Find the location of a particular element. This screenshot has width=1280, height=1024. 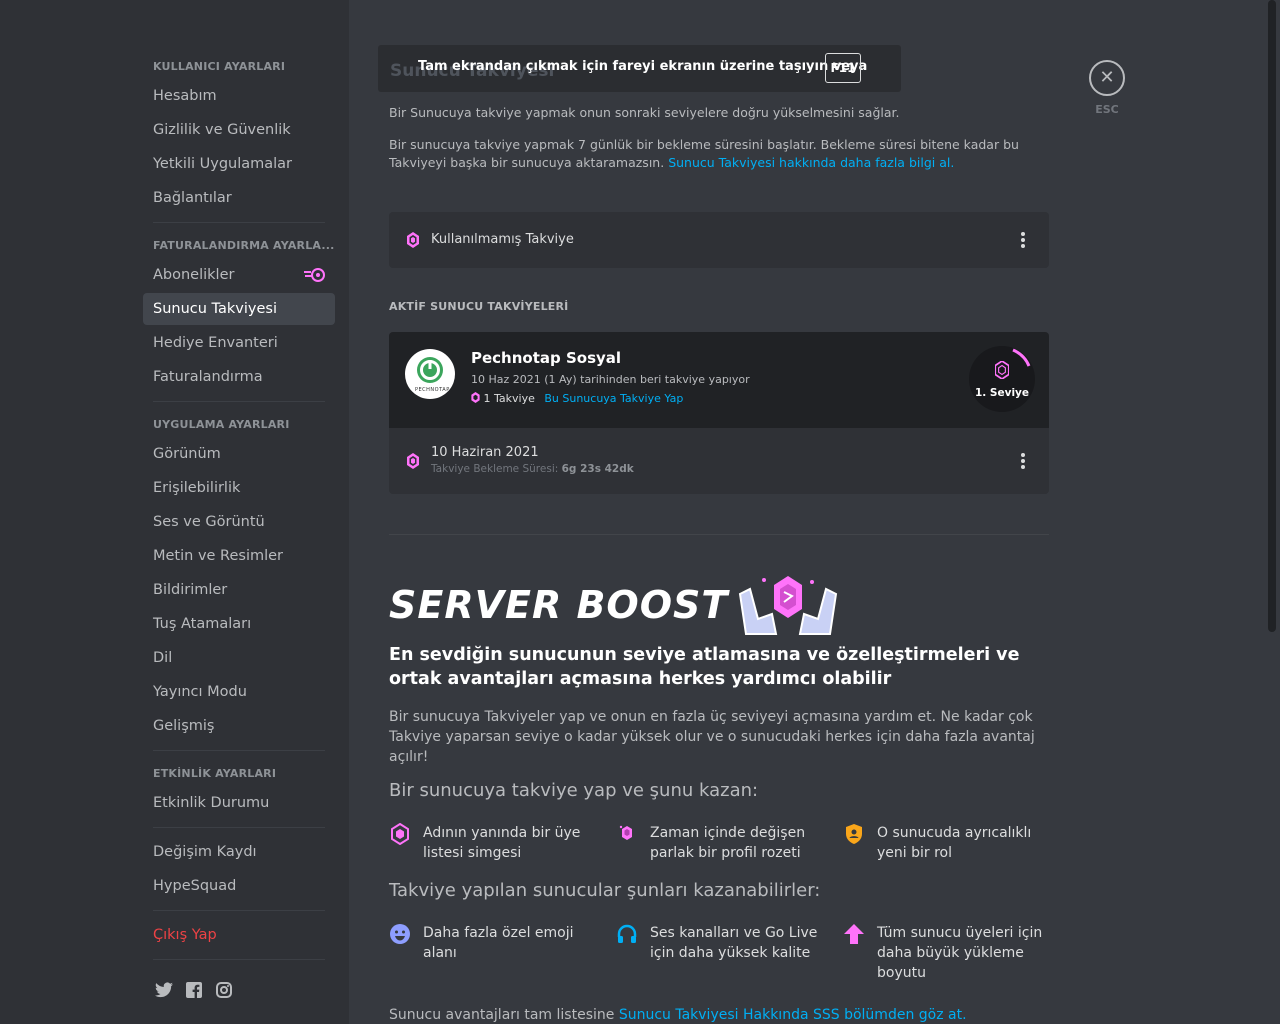

sidebar-item-authorized-apps: Yetkili Uygulamalar is located at coordinates (239, 164).